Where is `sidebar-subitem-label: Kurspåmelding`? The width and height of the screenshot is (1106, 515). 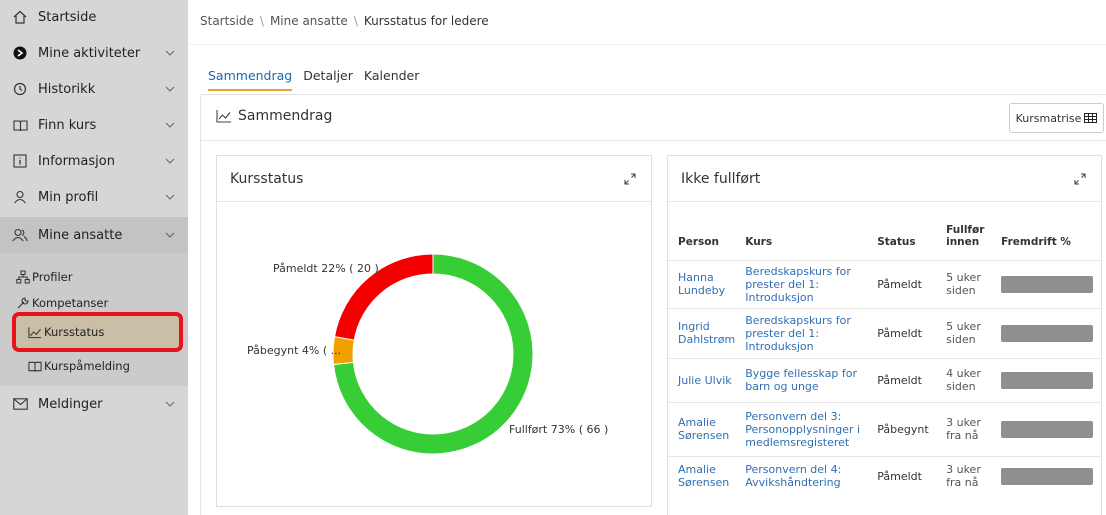 sidebar-subitem-label: Kurspåmelding is located at coordinates (87, 366).